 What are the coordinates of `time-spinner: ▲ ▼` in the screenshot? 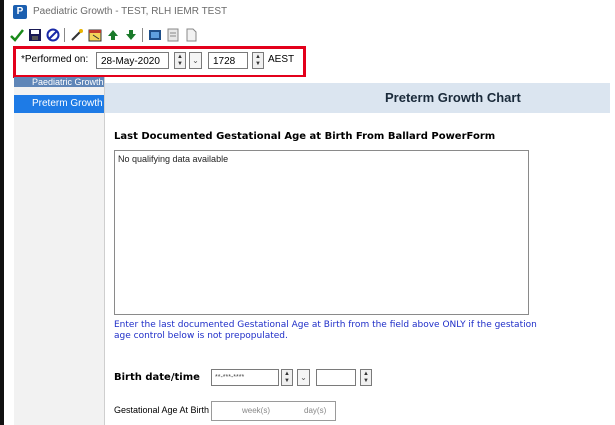 It's located at (258, 60).